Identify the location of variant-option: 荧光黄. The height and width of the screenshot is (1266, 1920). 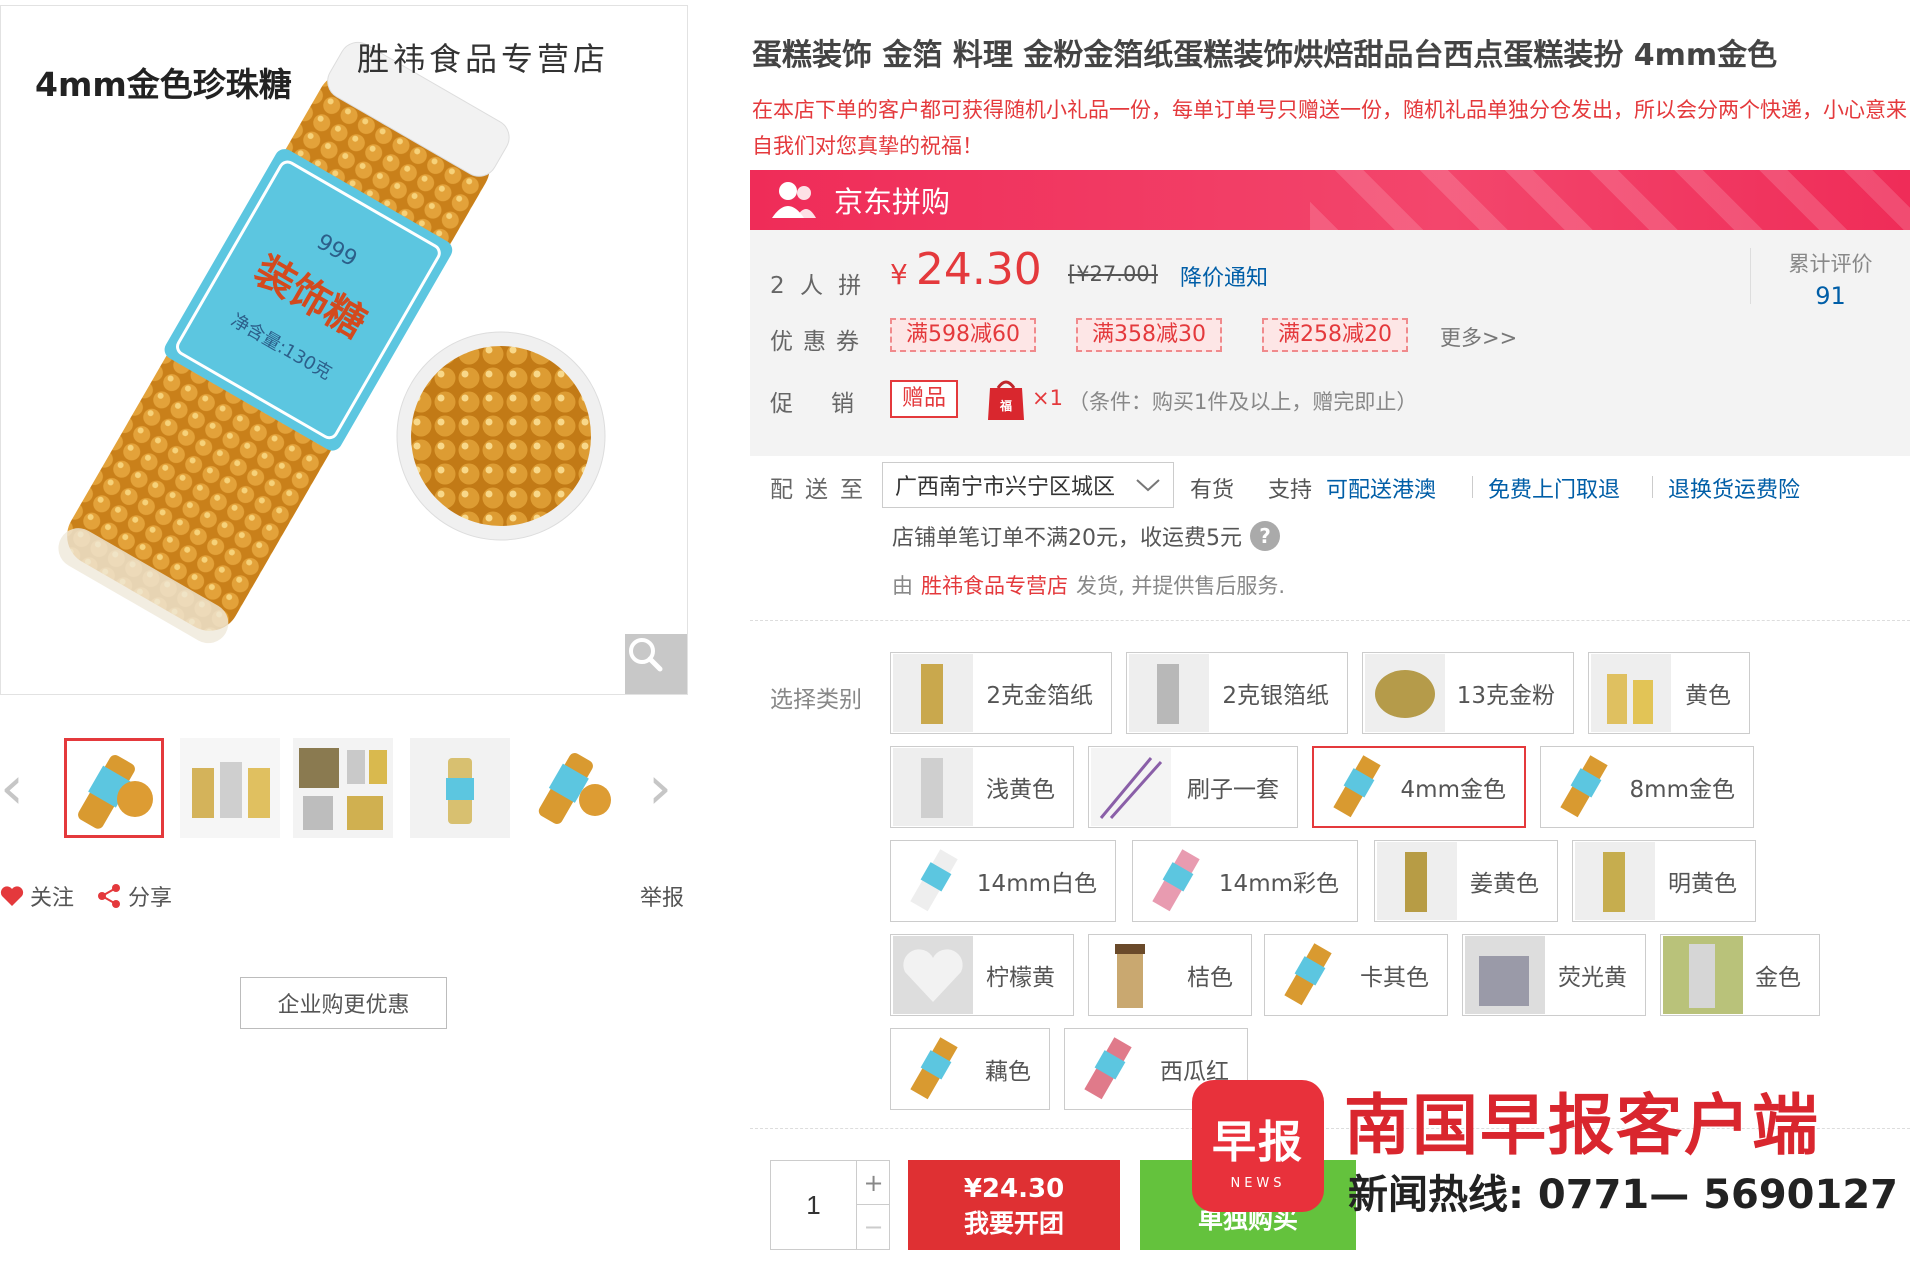
(1554, 975).